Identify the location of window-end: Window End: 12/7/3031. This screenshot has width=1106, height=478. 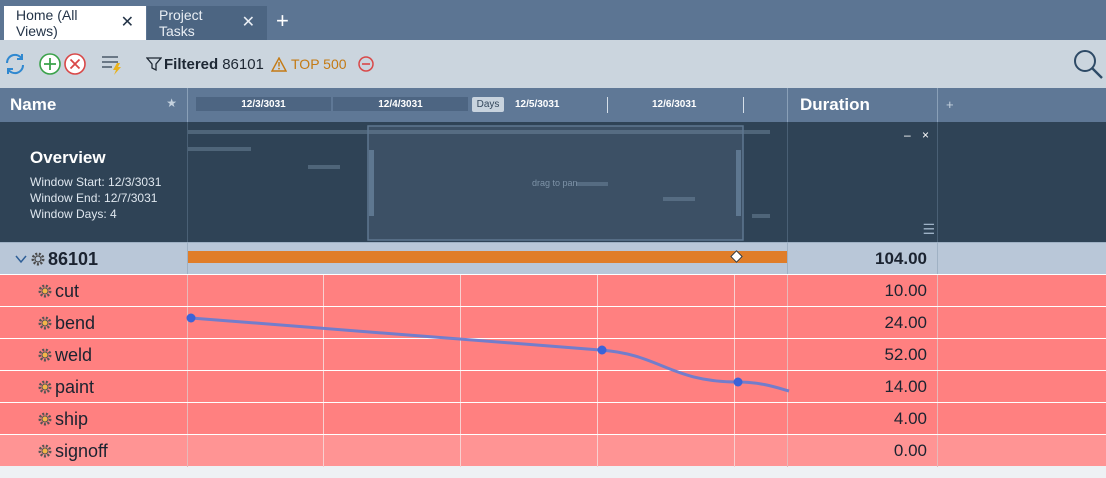
(94, 198).